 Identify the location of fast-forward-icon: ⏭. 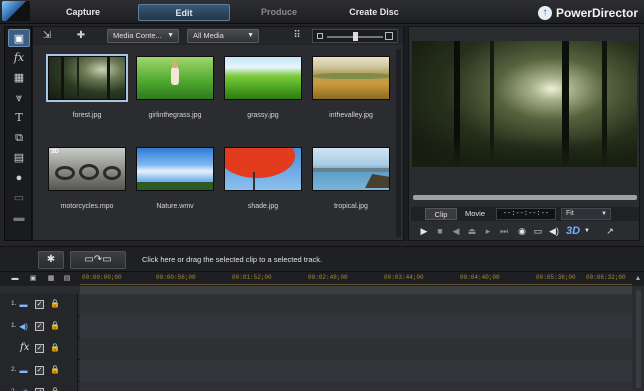
(504, 231).